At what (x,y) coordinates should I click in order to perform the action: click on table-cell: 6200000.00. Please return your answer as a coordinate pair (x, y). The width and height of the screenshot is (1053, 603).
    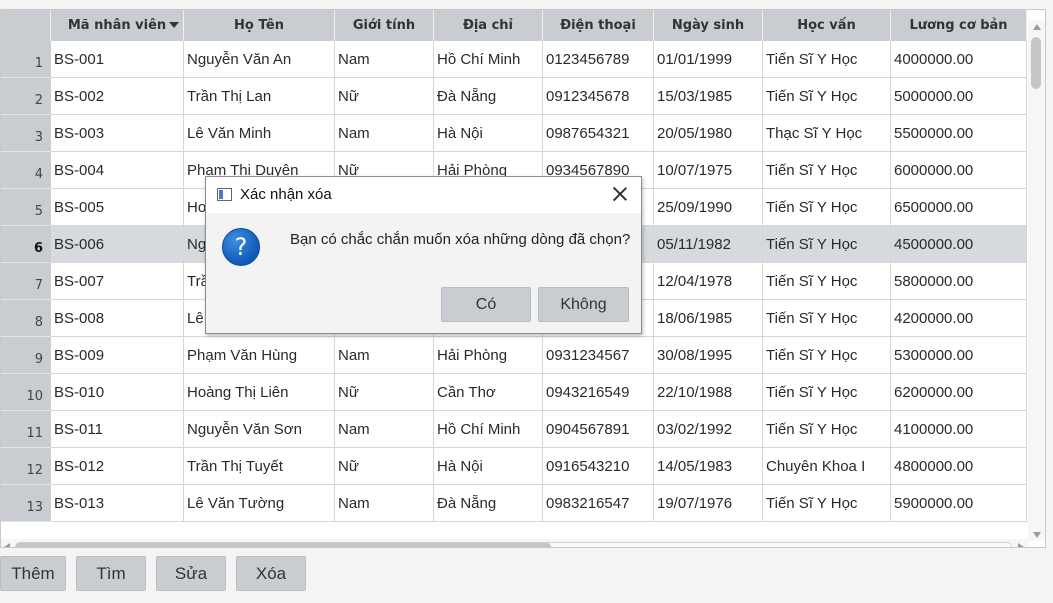
    Looking at the image, I should click on (959, 392).